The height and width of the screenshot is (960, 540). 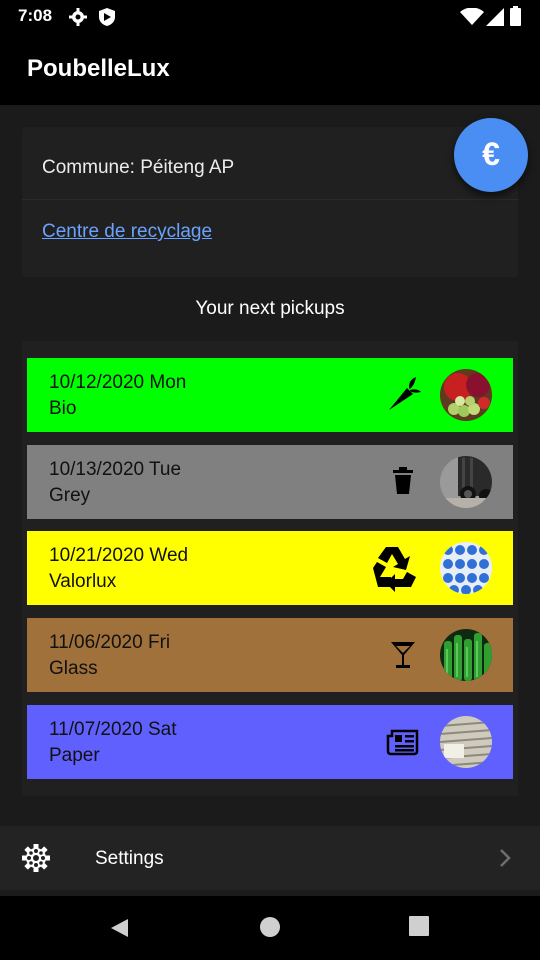 I want to click on pickups-title: Your next pickups, so click(x=270, y=308).